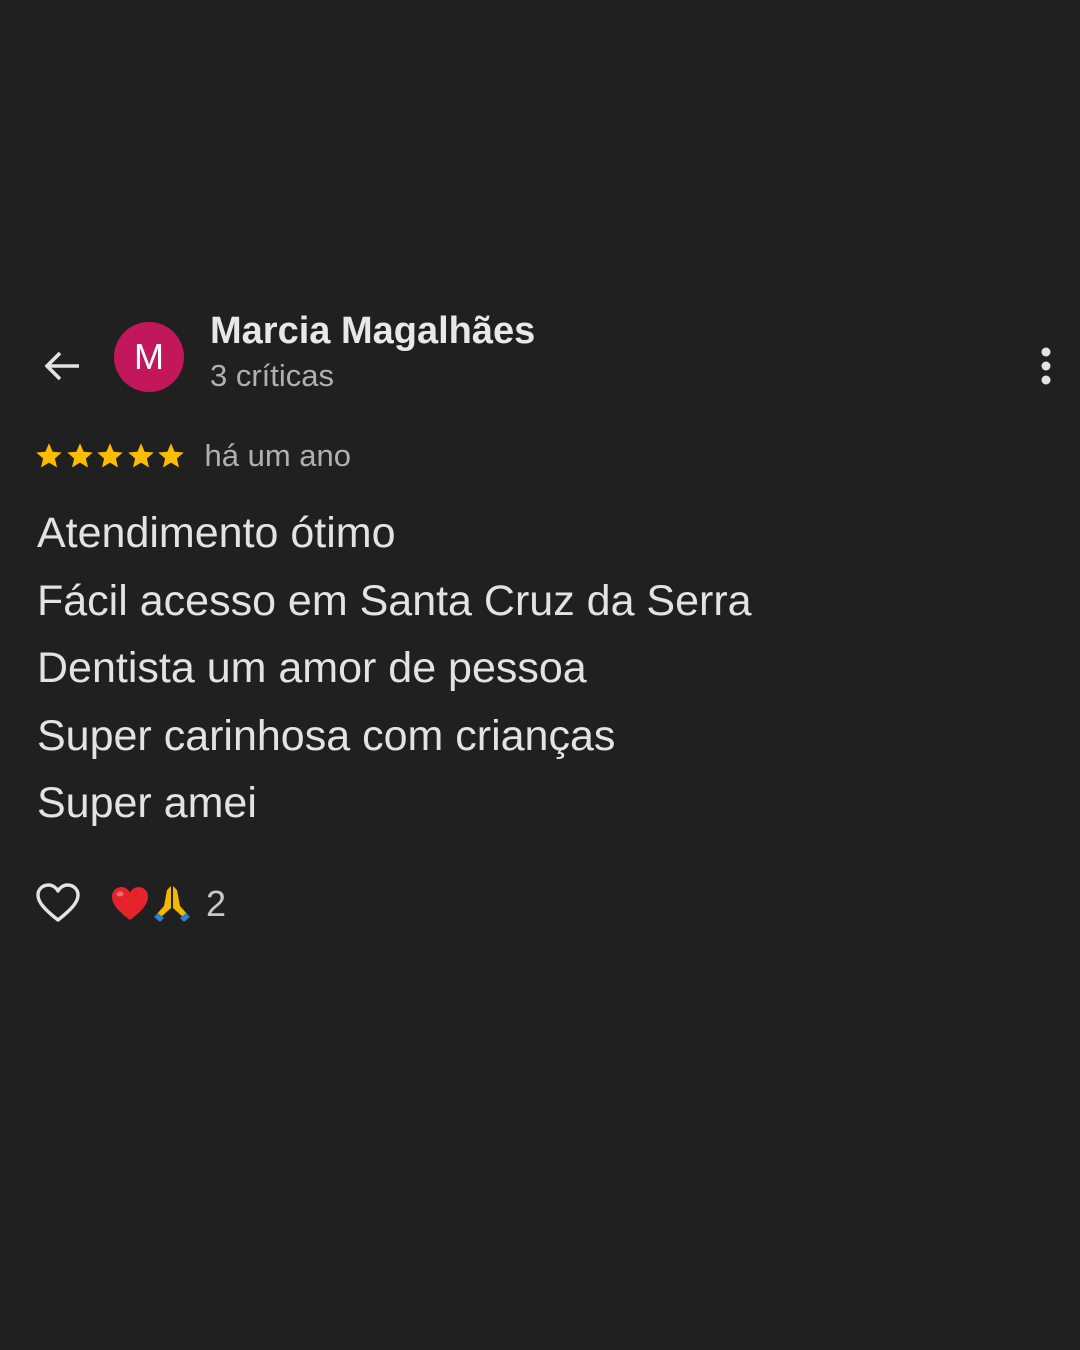  What do you see at coordinates (372, 331) in the screenshot?
I see `reviewer-name: Marcia Magalhães` at bounding box center [372, 331].